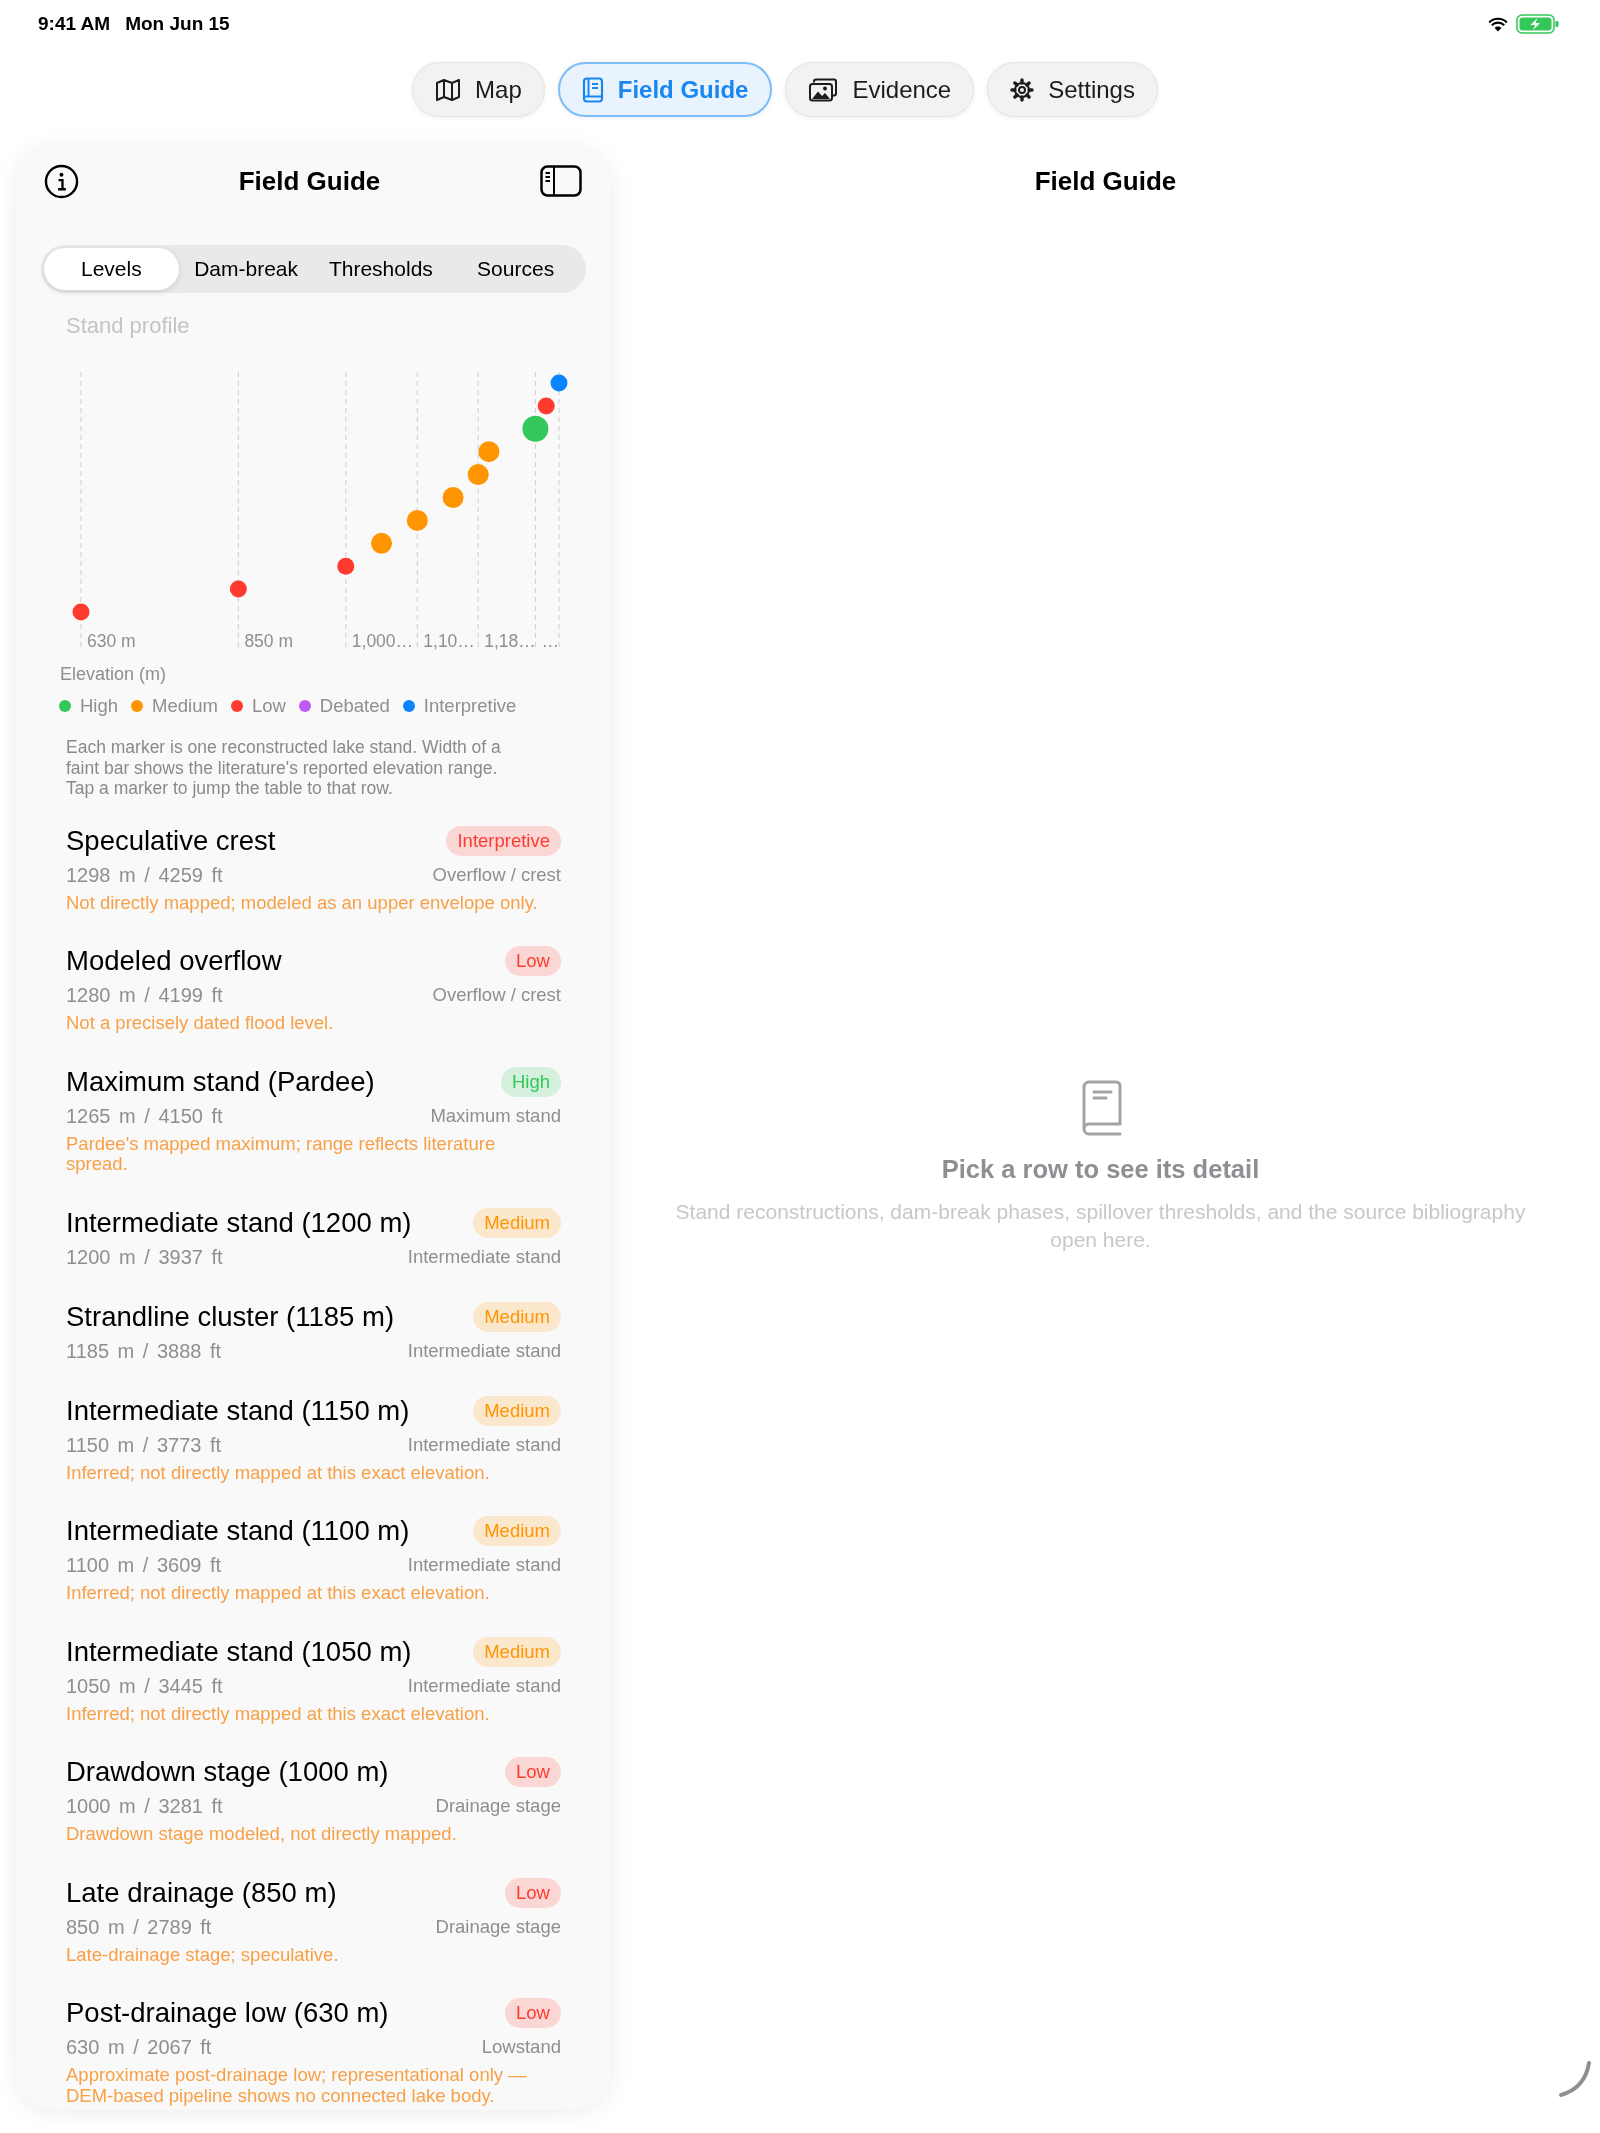  I want to click on confidence-badge: Interpretive, so click(503, 840).